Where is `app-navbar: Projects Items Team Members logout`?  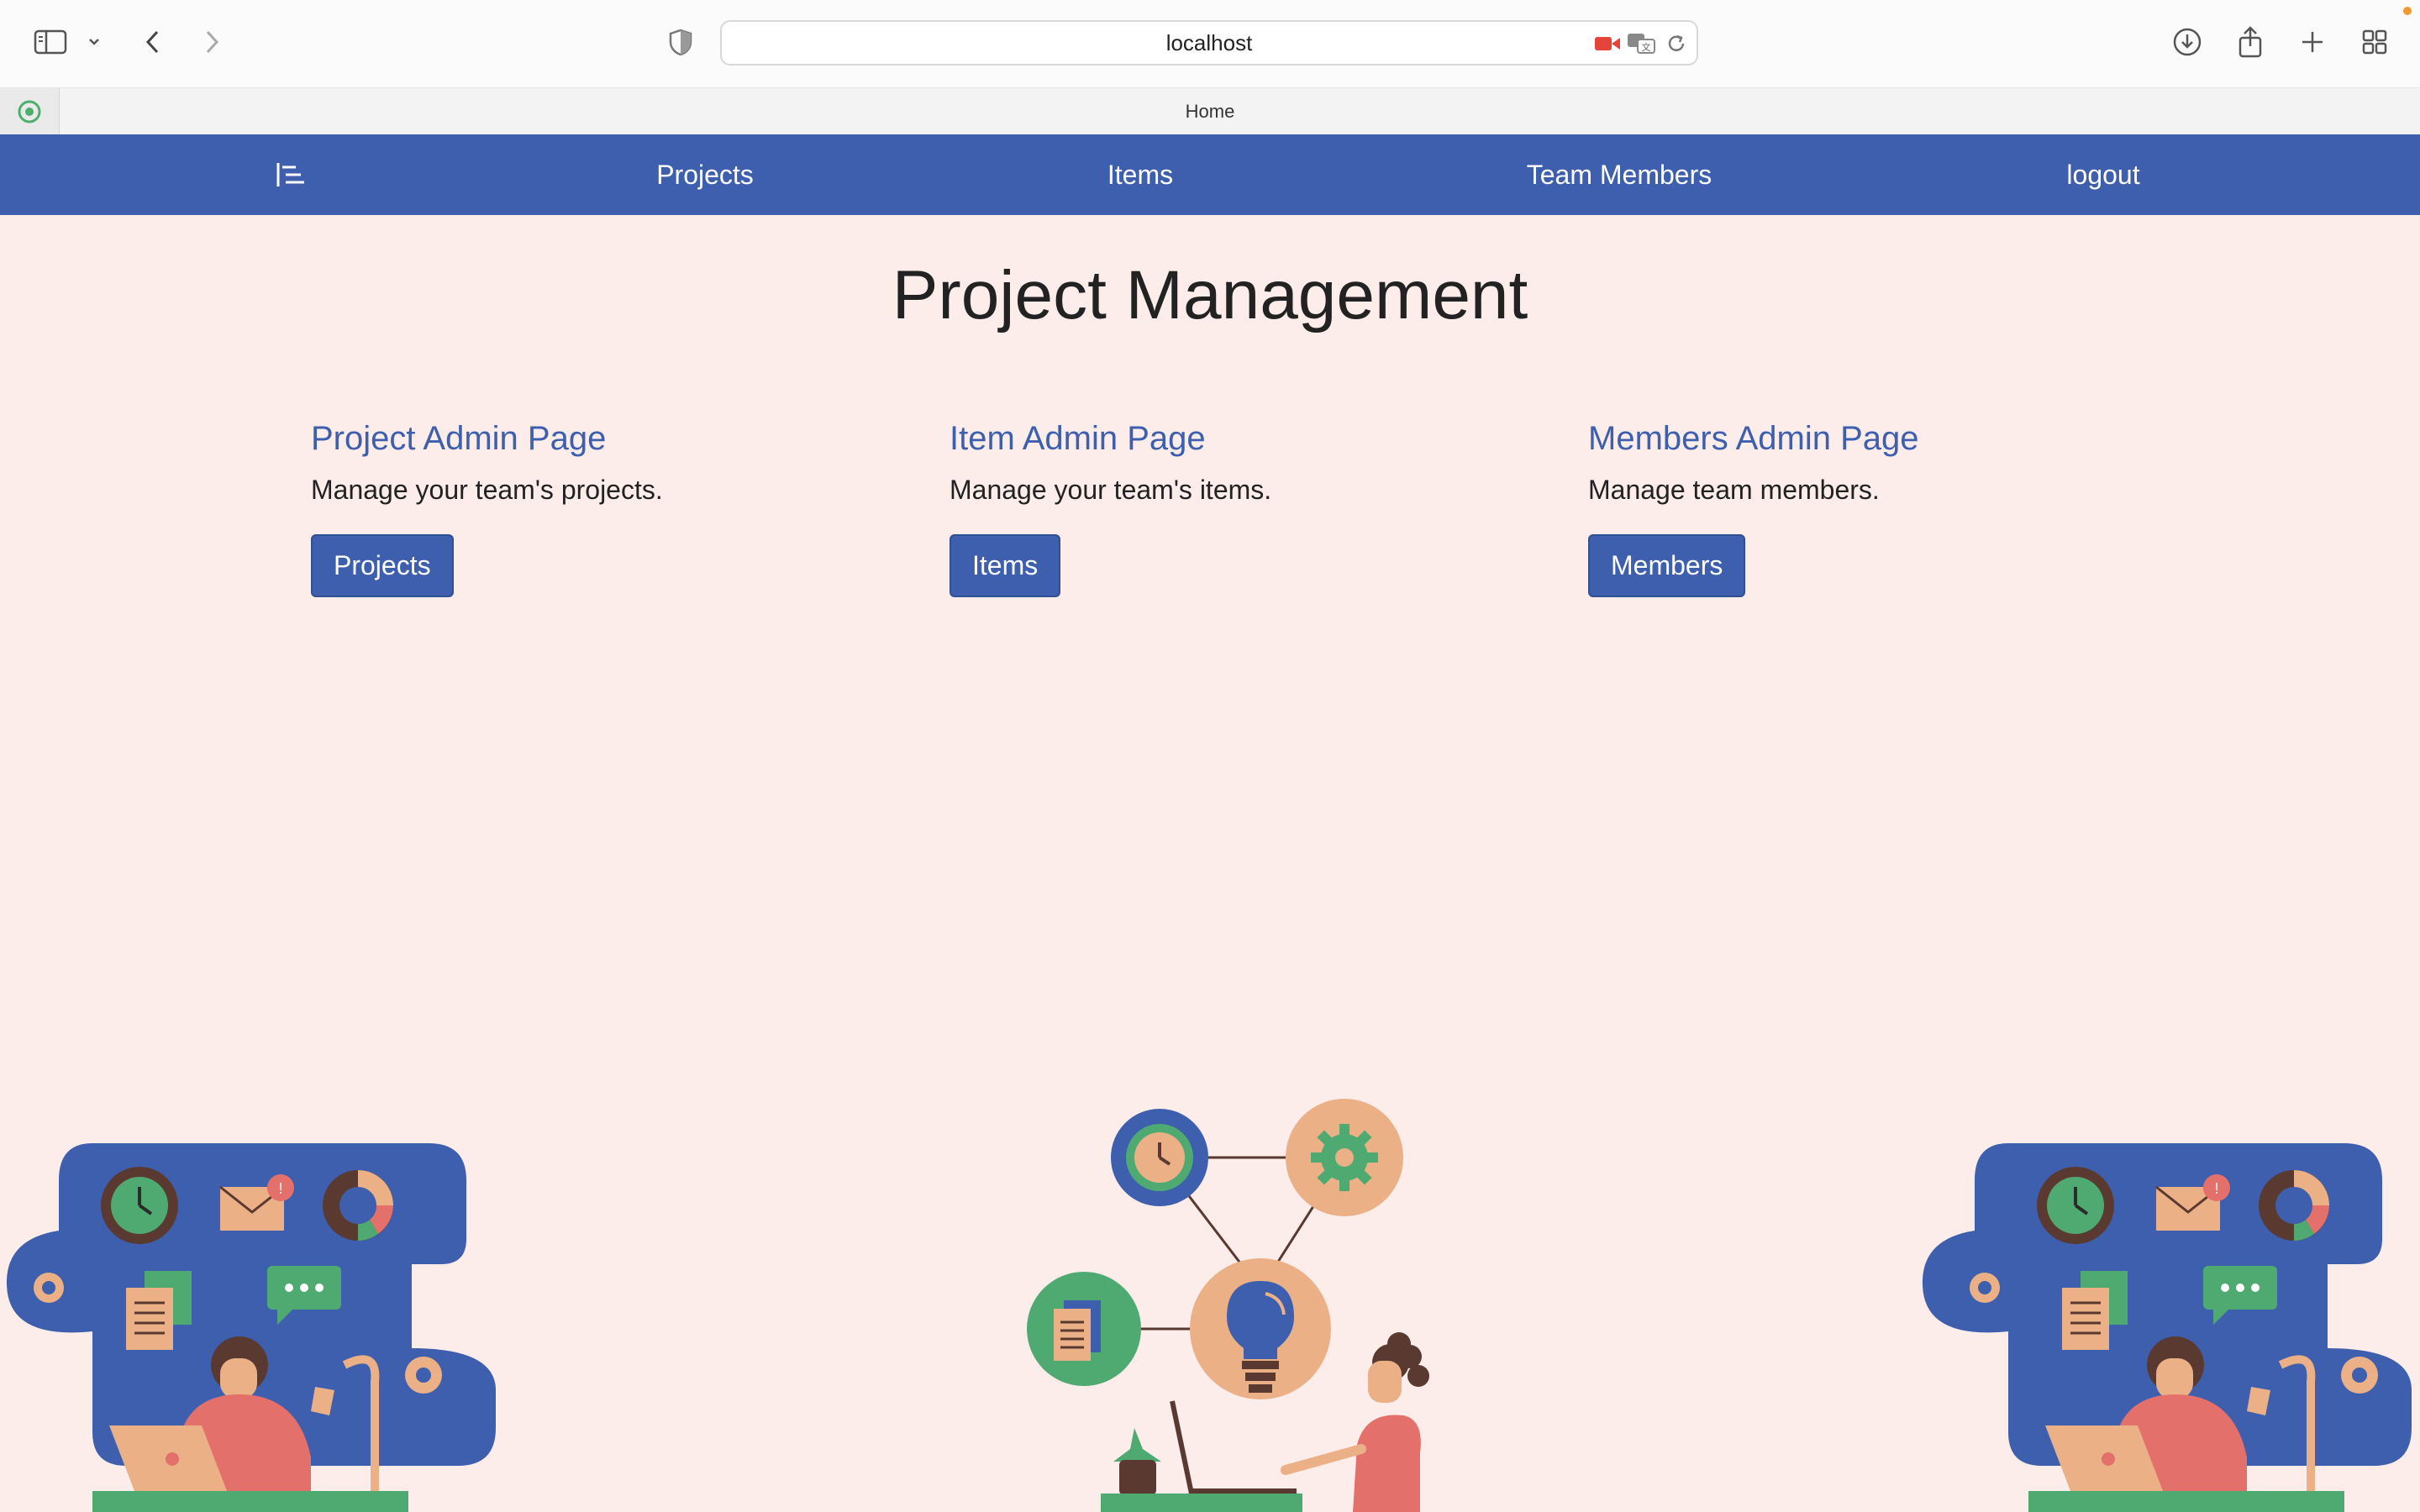
app-navbar: Projects Items Team Members logout is located at coordinates (1210, 174).